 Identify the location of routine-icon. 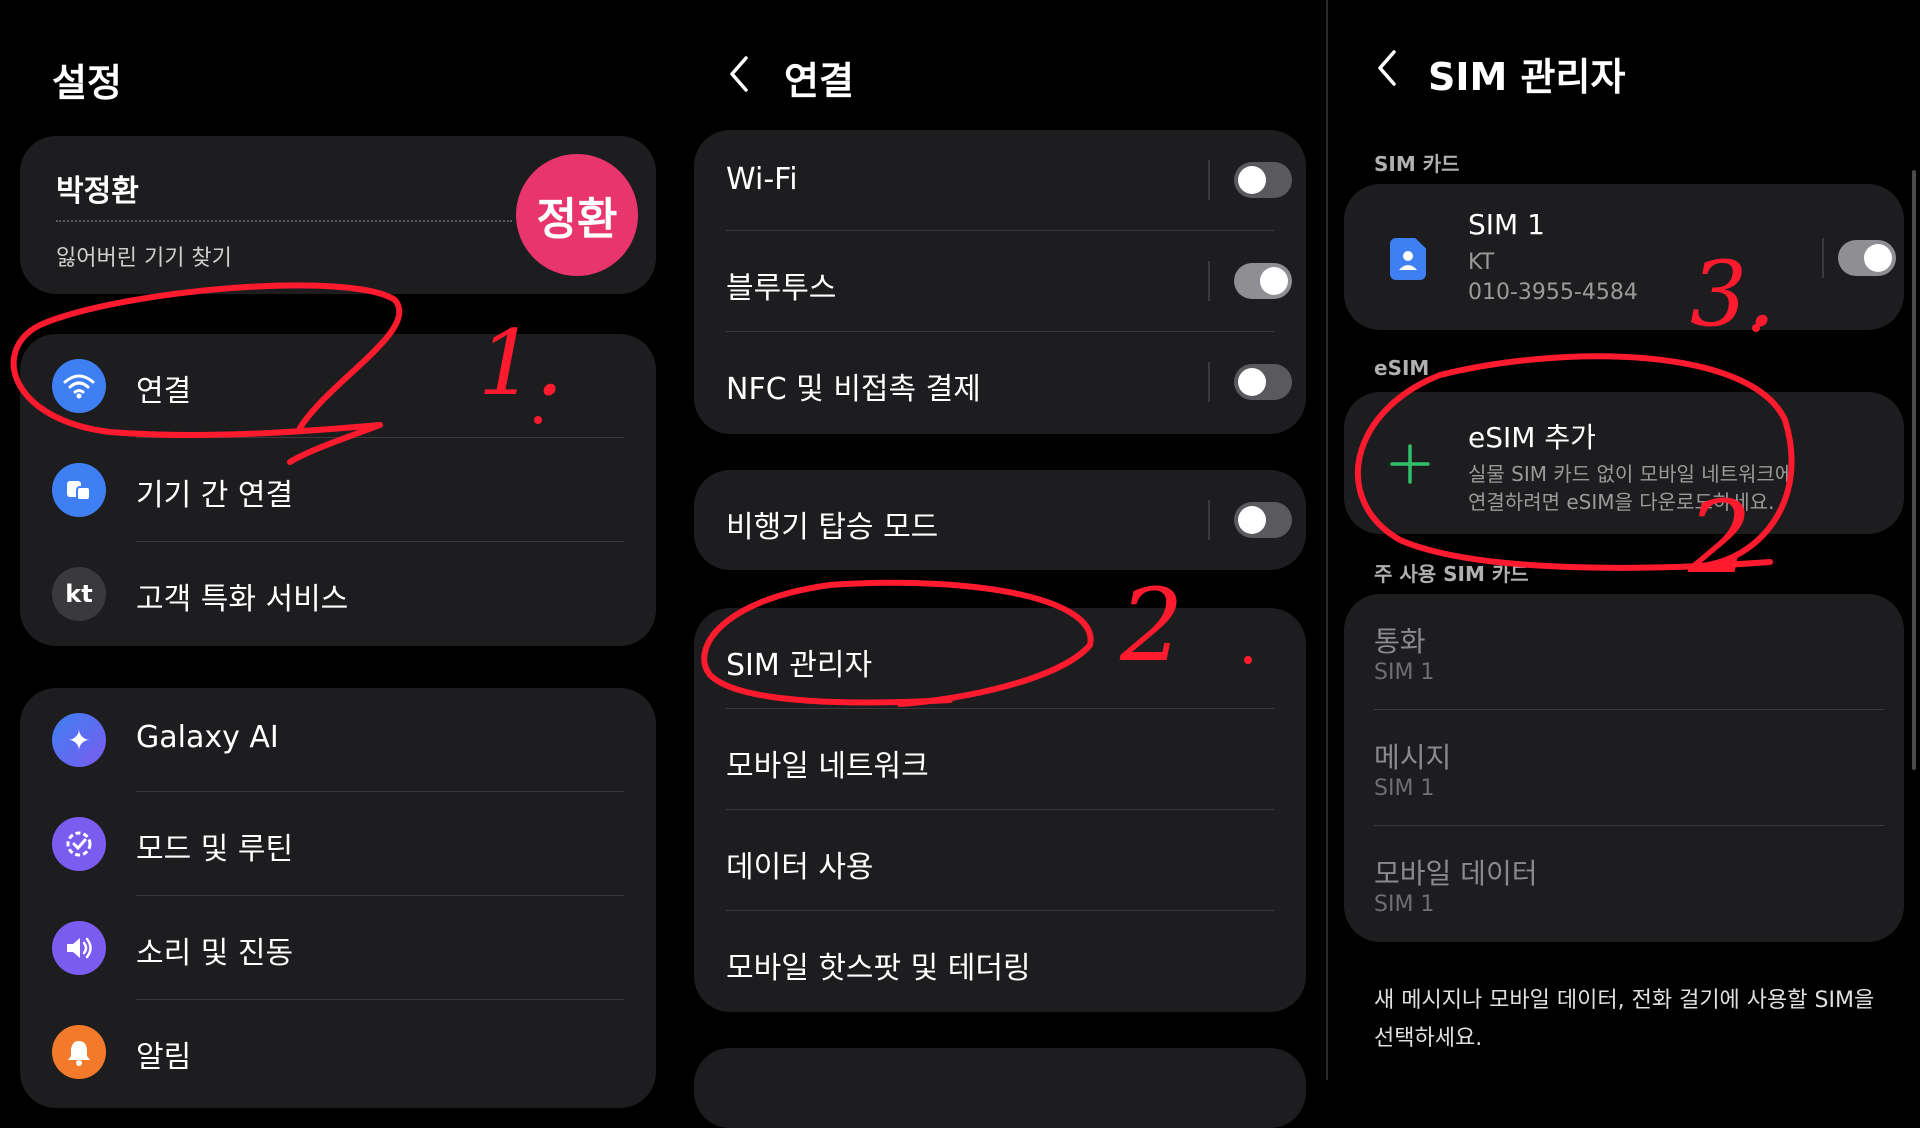
(79, 844).